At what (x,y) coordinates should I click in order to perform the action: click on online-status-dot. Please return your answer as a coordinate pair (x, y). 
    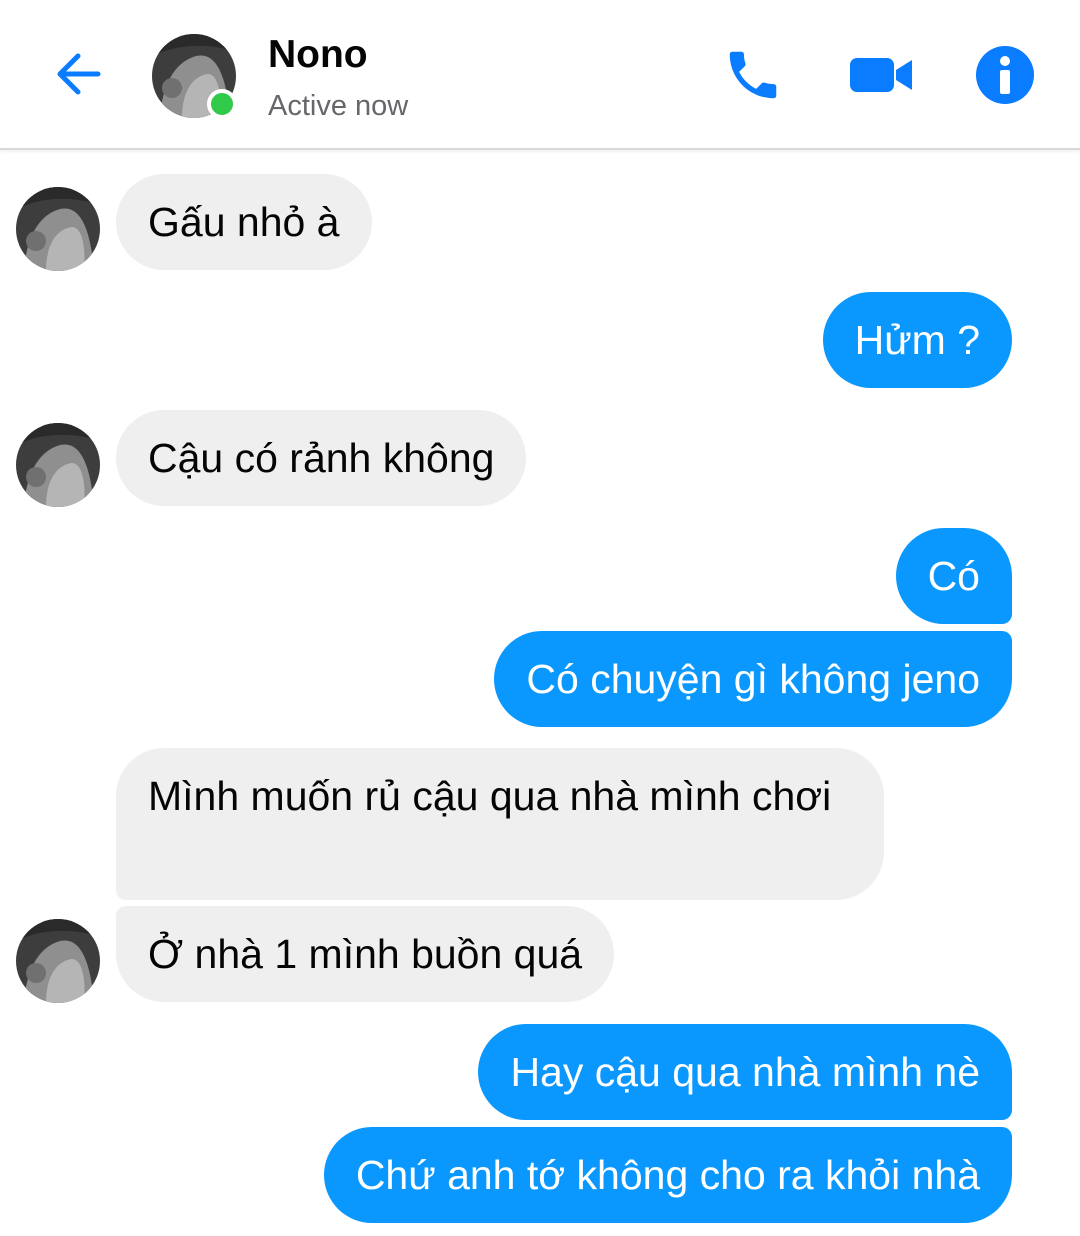
    Looking at the image, I should click on (222, 104).